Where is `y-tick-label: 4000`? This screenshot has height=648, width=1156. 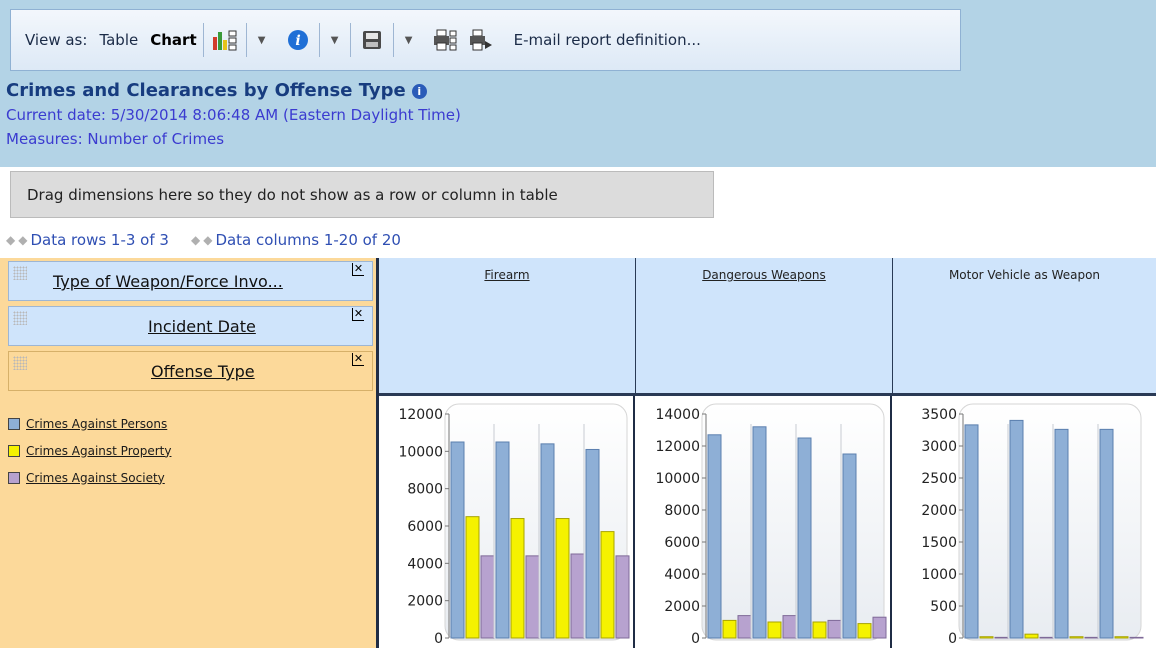 y-tick-label: 4000 is located at coordinates (425, 564).